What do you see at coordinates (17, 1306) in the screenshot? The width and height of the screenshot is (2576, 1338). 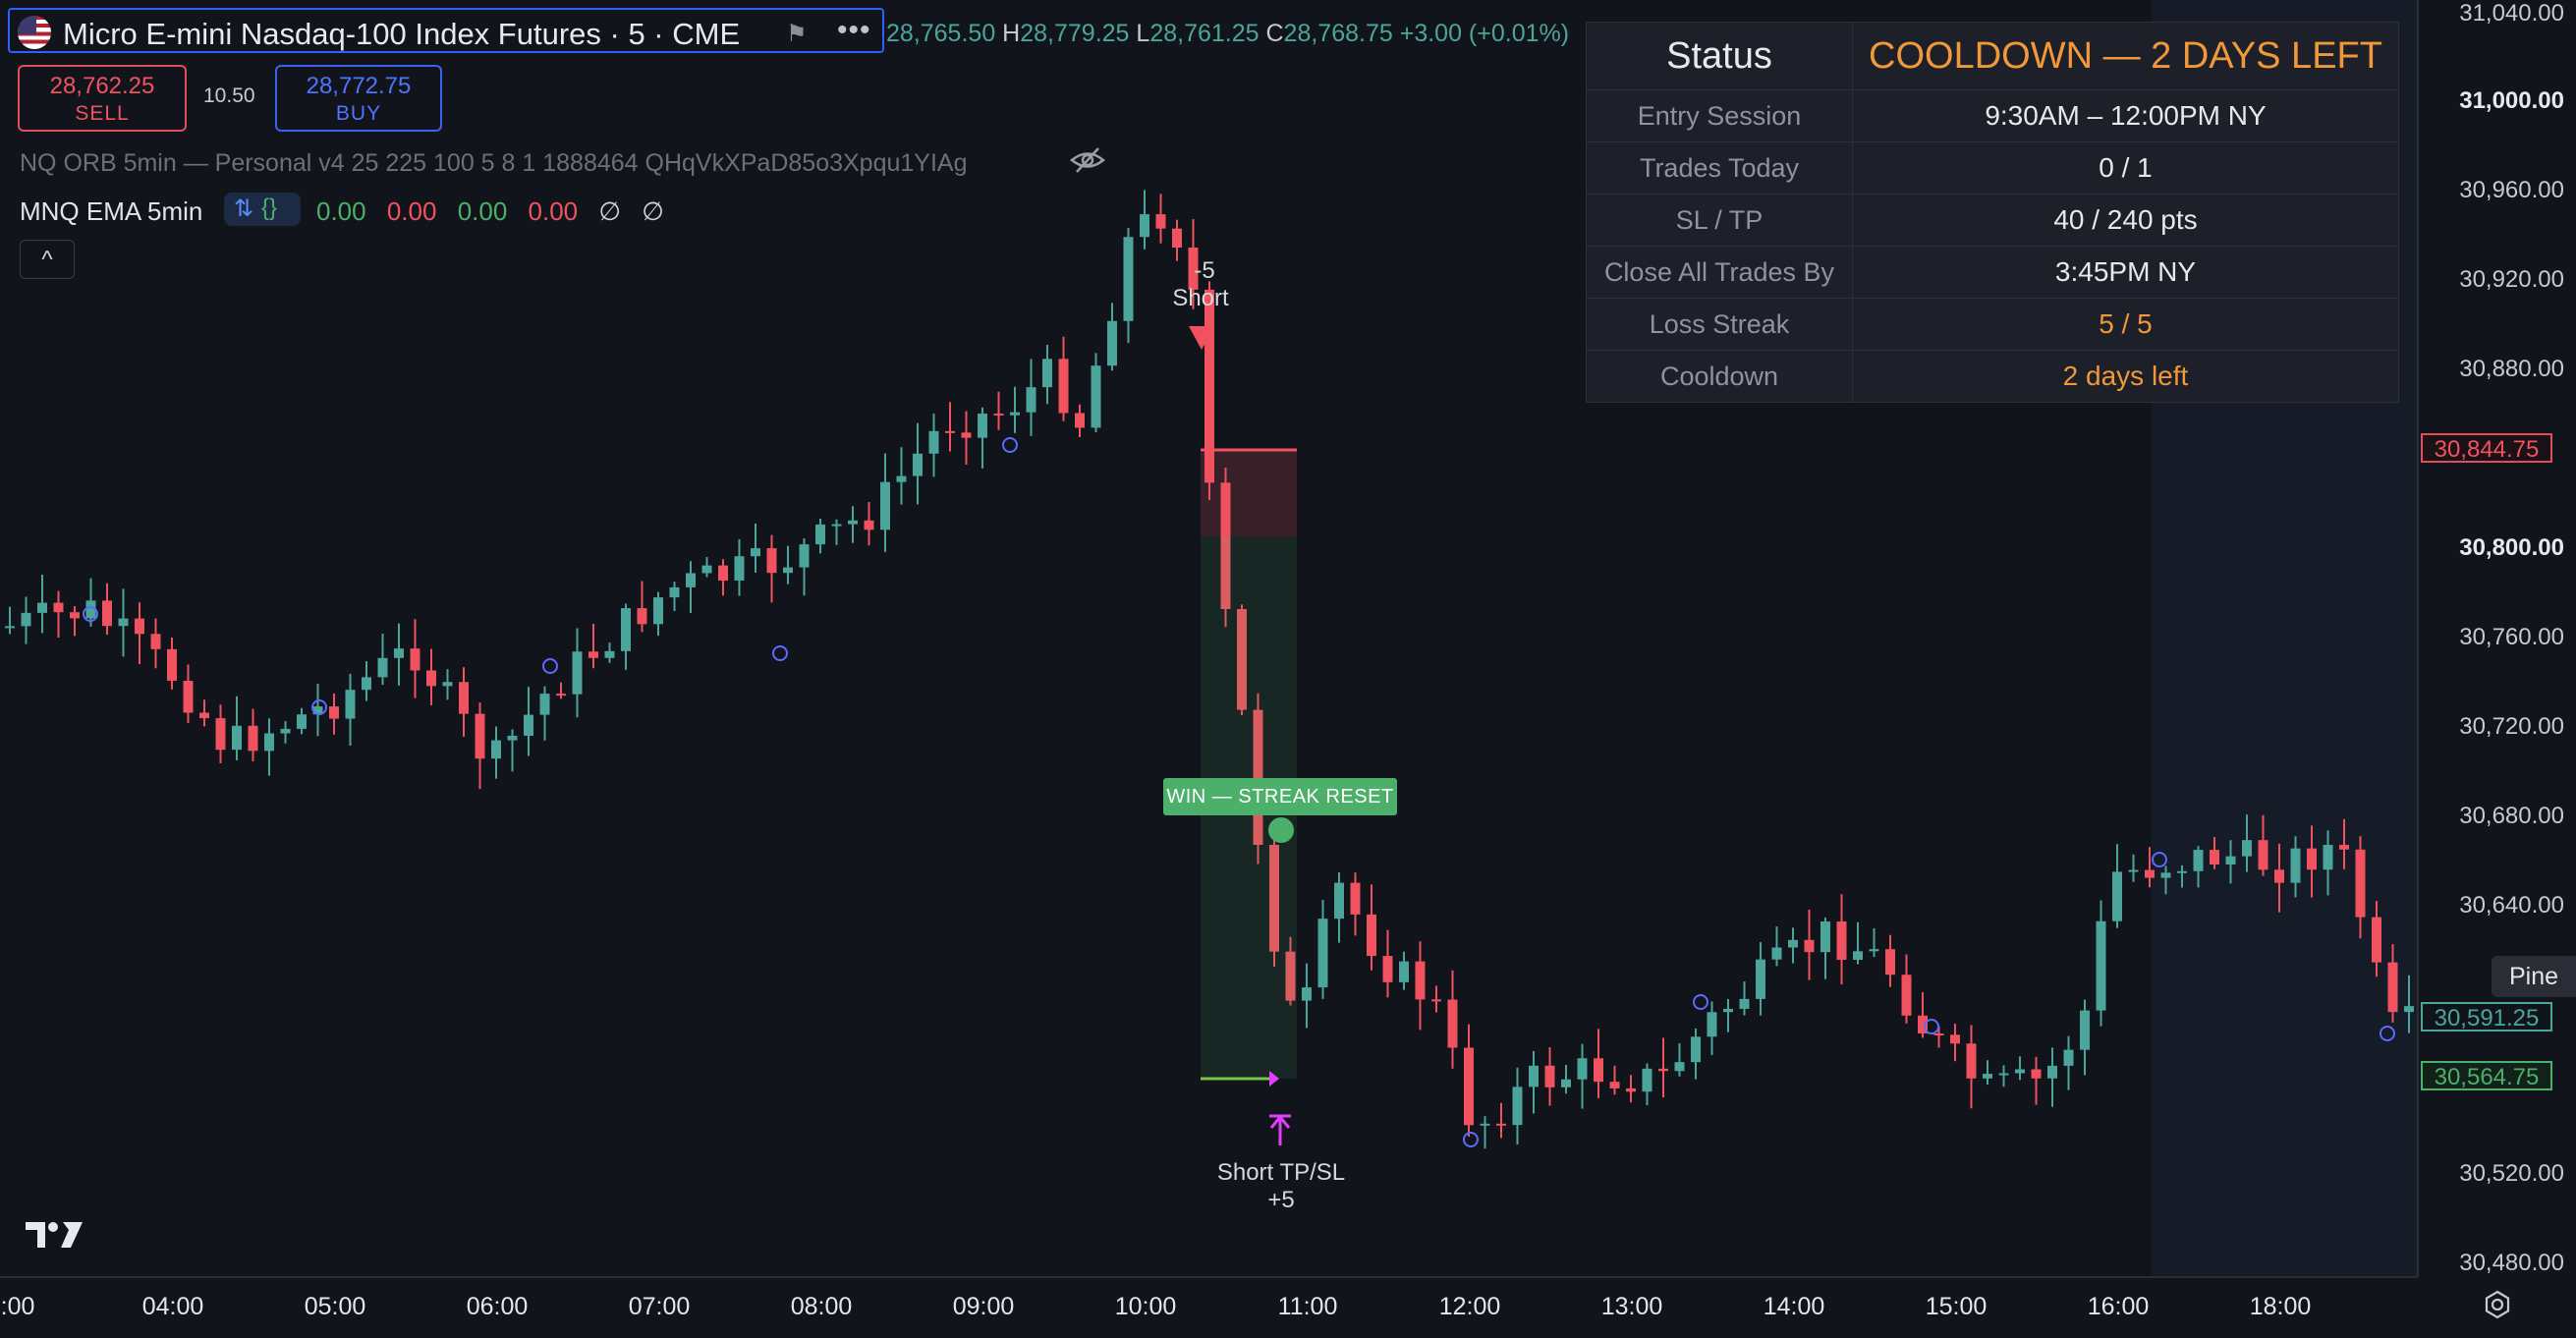 I see `time-axis-label: :00` at bounding box center [17, 1306].